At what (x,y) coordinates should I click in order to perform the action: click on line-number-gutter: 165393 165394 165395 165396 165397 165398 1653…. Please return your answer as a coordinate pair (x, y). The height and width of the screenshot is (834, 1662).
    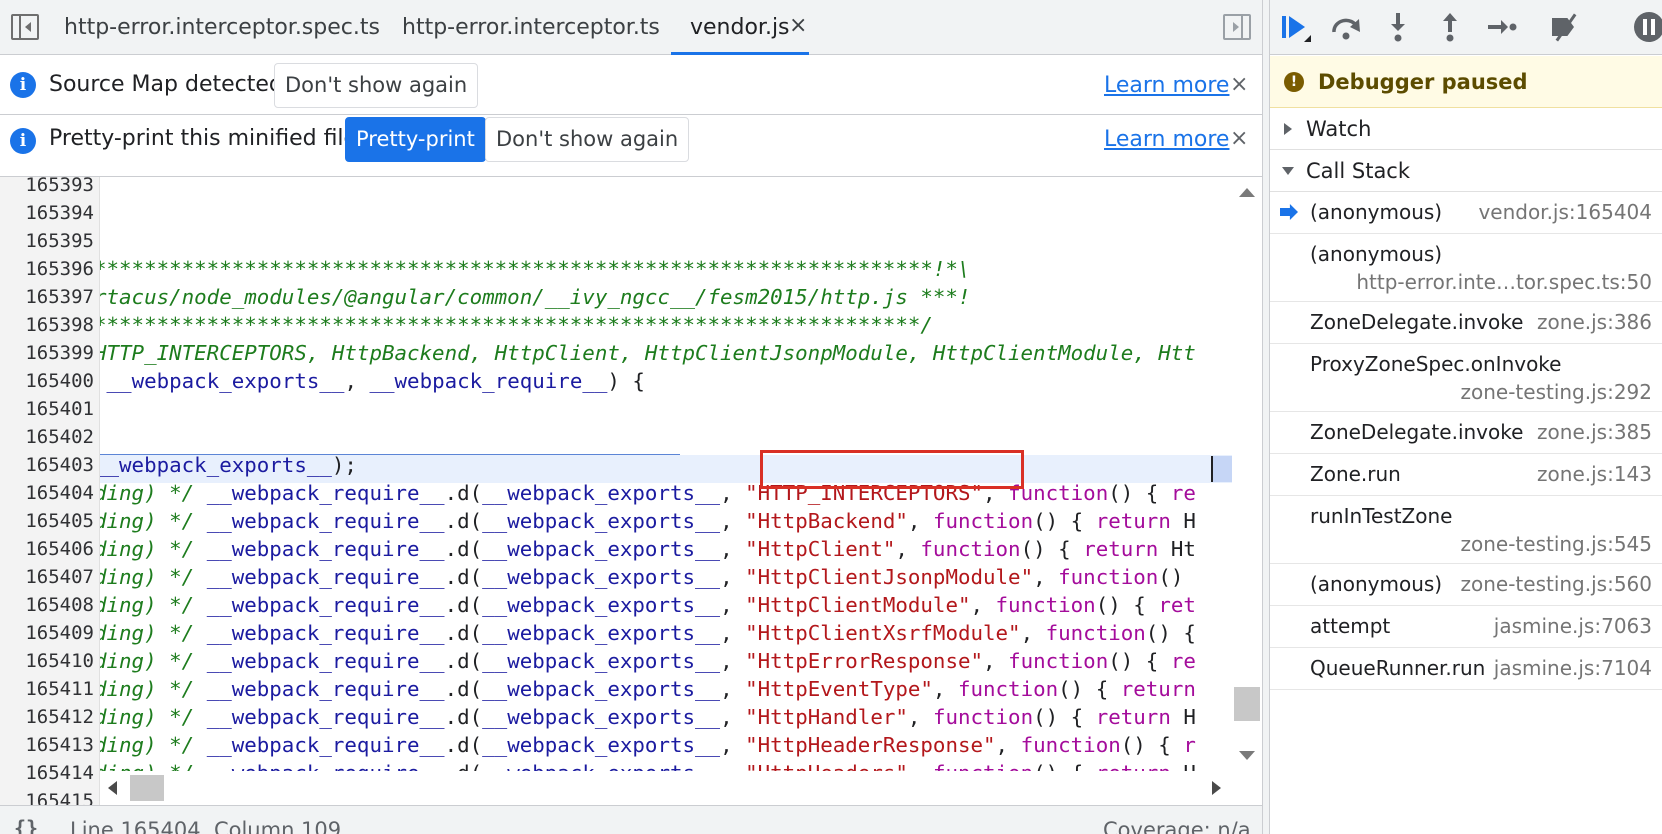
    Looking at the image, I should click on (50, 491).